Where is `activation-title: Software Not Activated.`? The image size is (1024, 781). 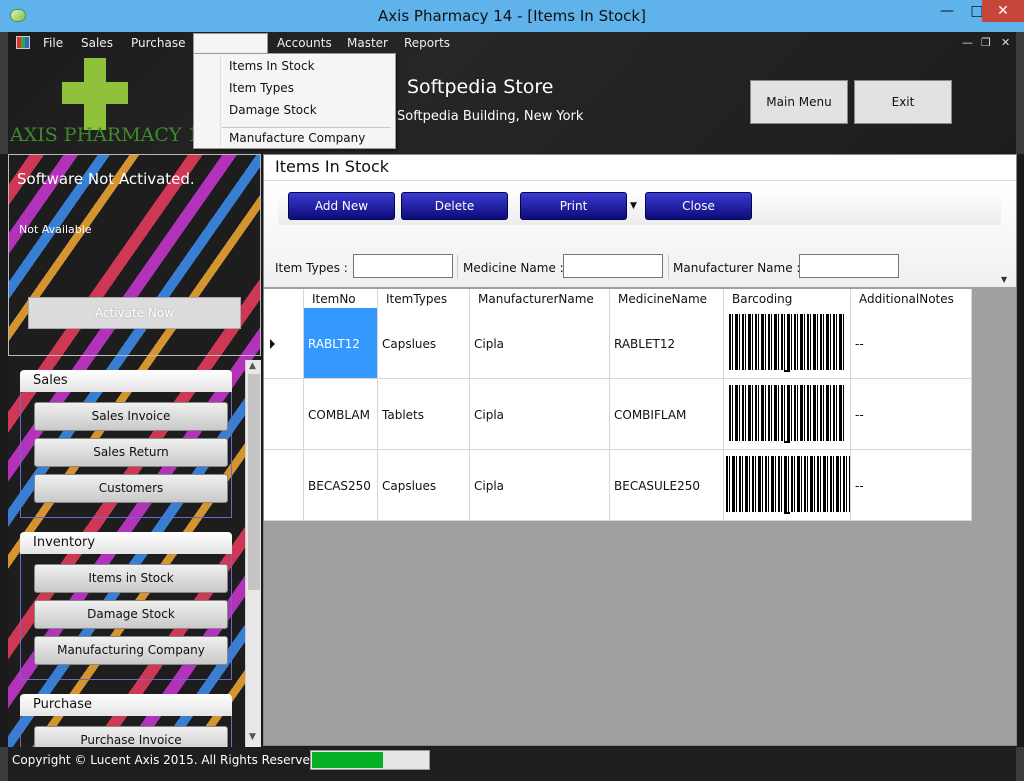 activation-title: Software Not Activated. is located at coordinates (106, 179).